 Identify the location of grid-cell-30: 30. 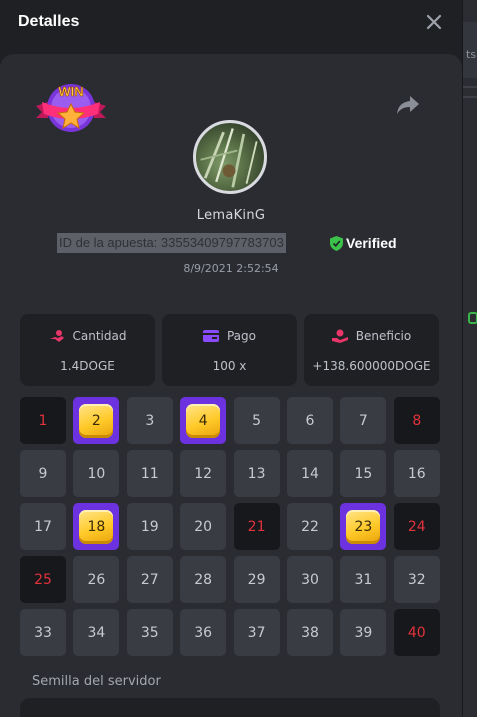
(310, 579).